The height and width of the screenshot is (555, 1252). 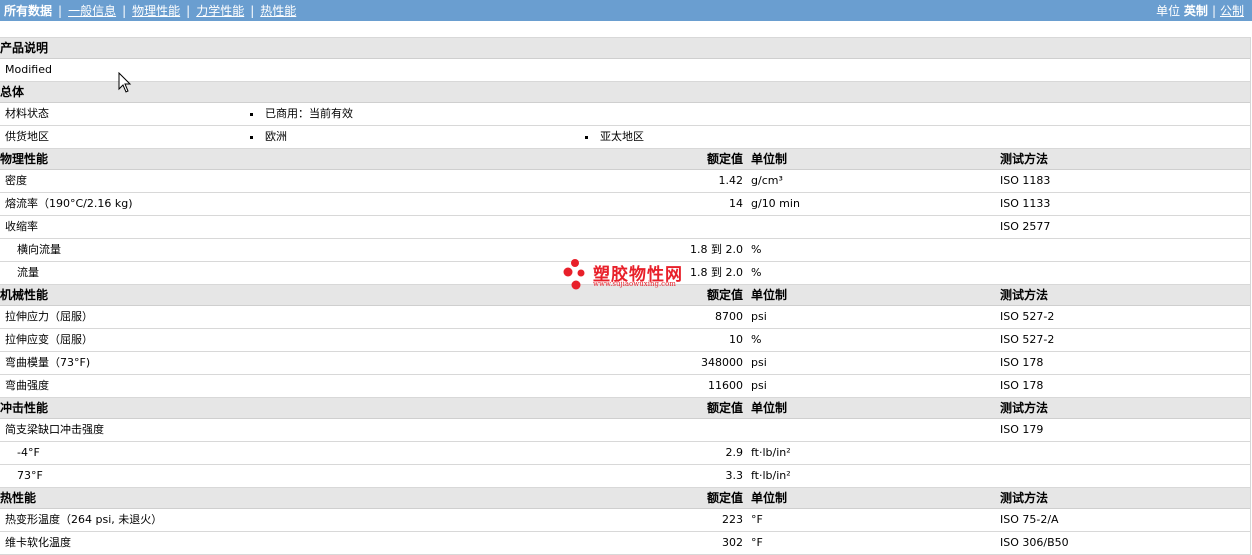 I want to click on property-value: 3.3, so click(x=734, y=475).